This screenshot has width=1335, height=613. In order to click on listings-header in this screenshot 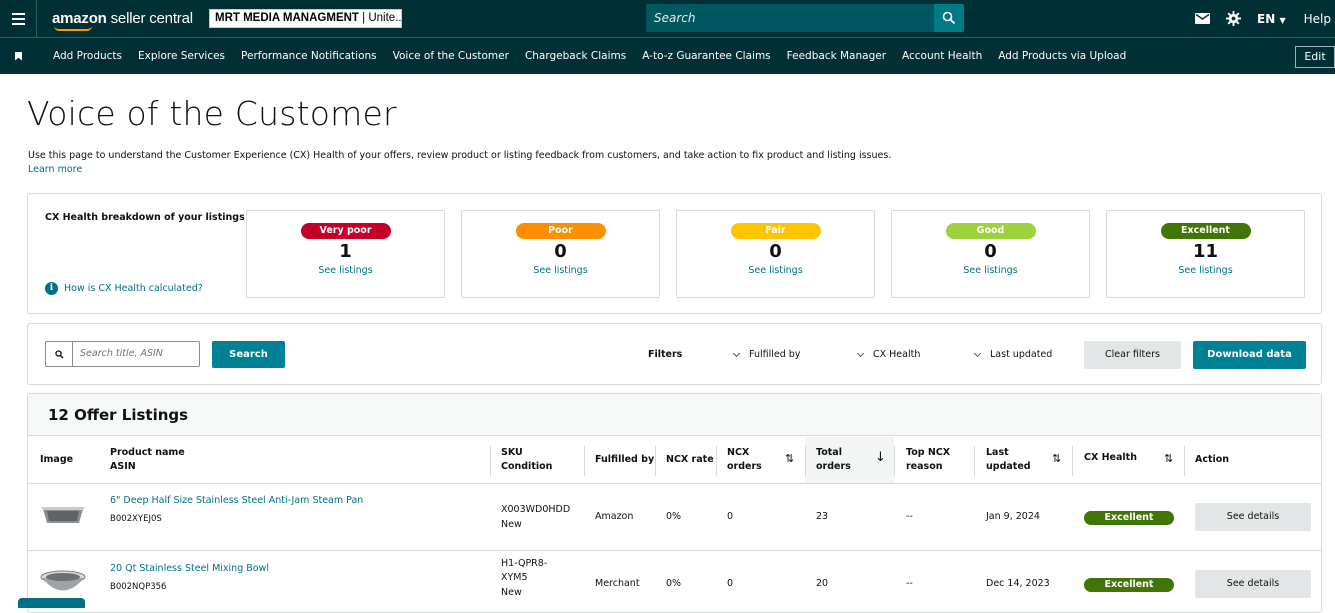, I will do `click(674, 415)`.